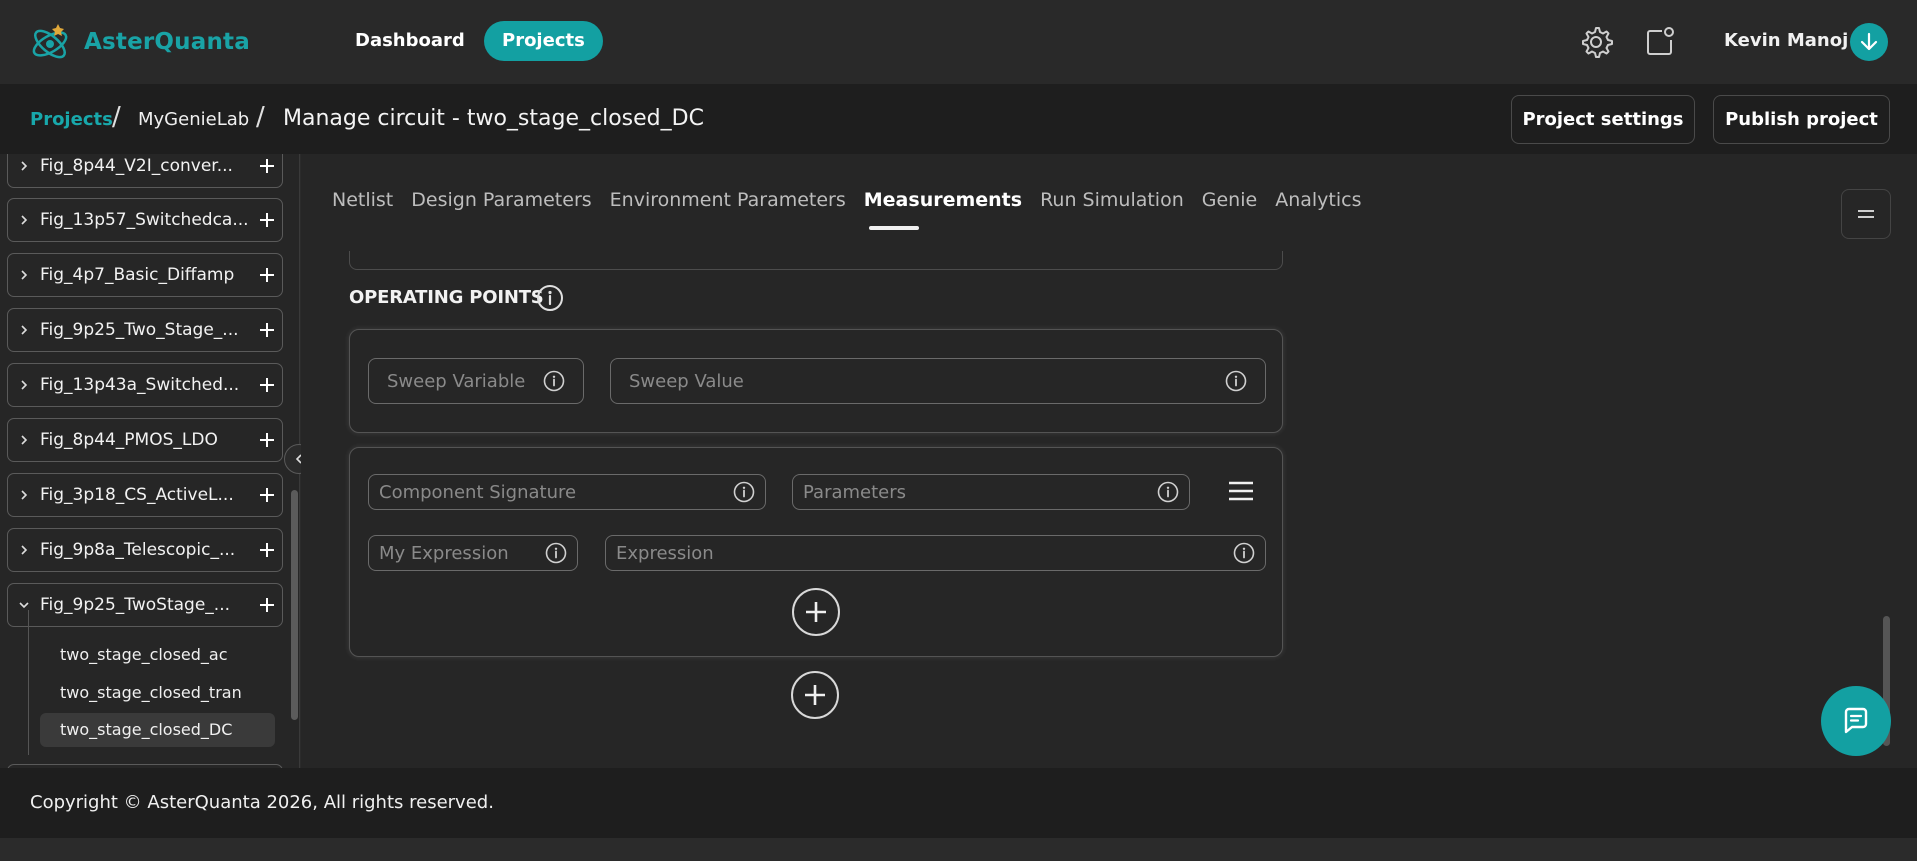 This screenshot has height=861, width=1917. I want to click on chevron-down-icon, so click(24, 605).